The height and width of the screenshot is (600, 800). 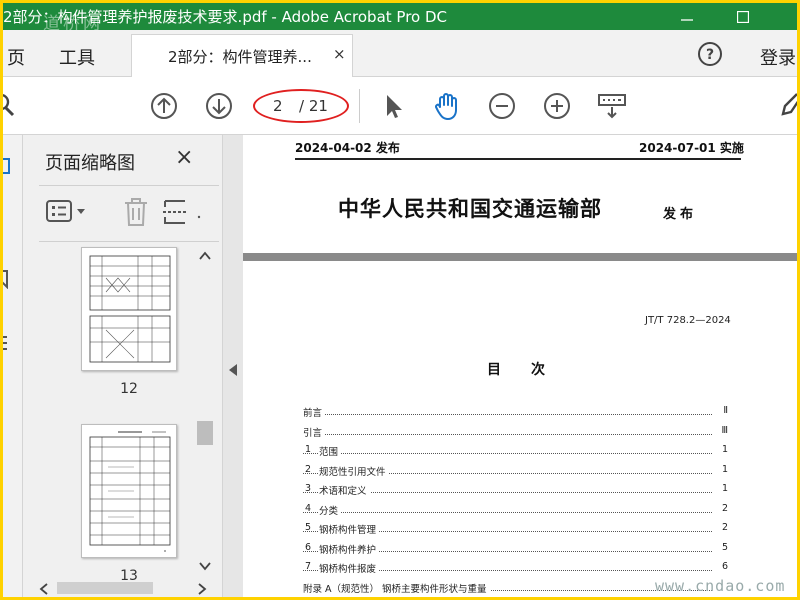 I want to click on toc-entry-number: 6, so click(x=308, y=547).